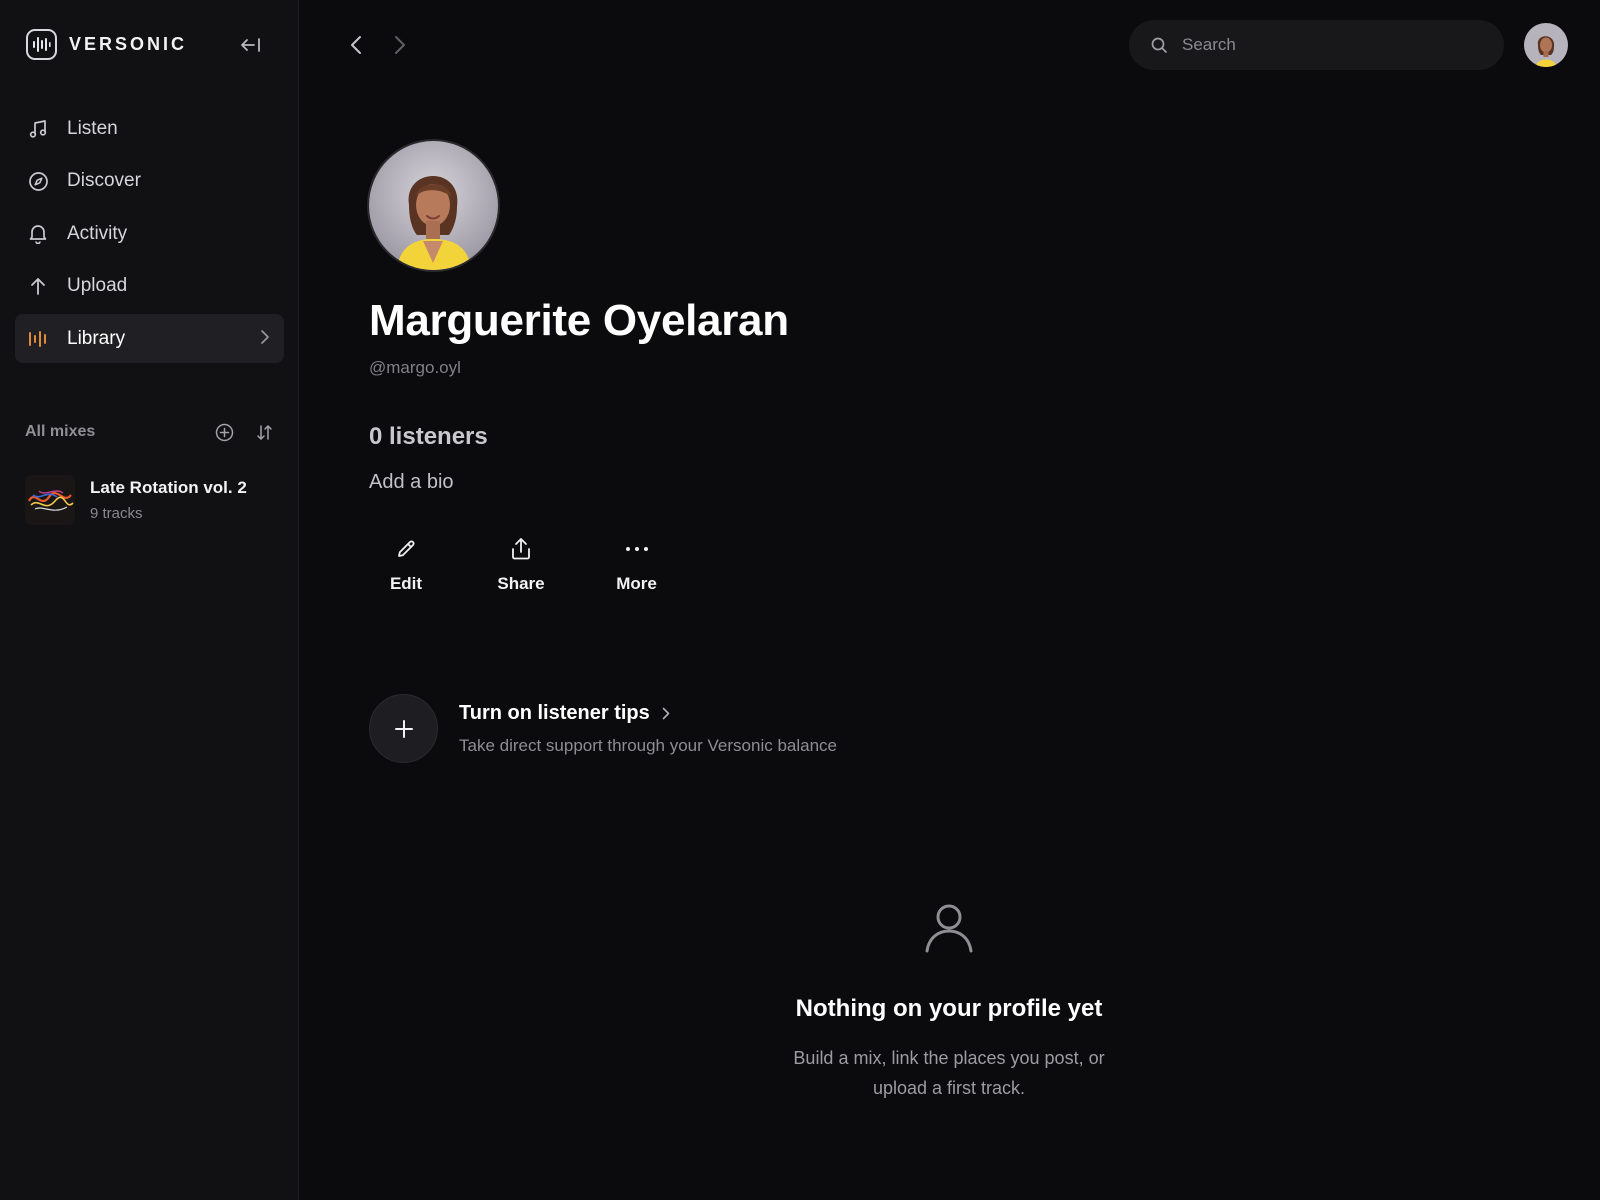 The image size is (1600, 1200). I want to click on back-button, so click(356, 45).